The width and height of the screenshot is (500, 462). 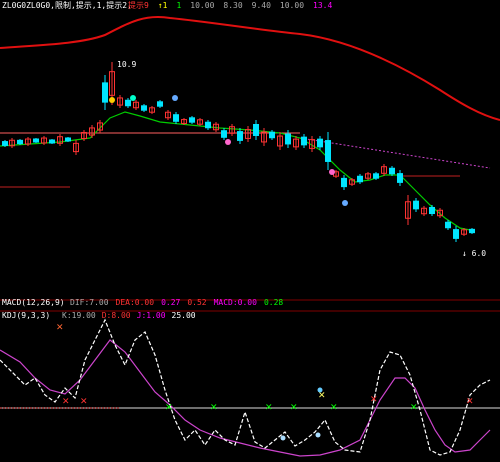 I want to click on high-price-label: 10.9, so click(x=127, y=64).